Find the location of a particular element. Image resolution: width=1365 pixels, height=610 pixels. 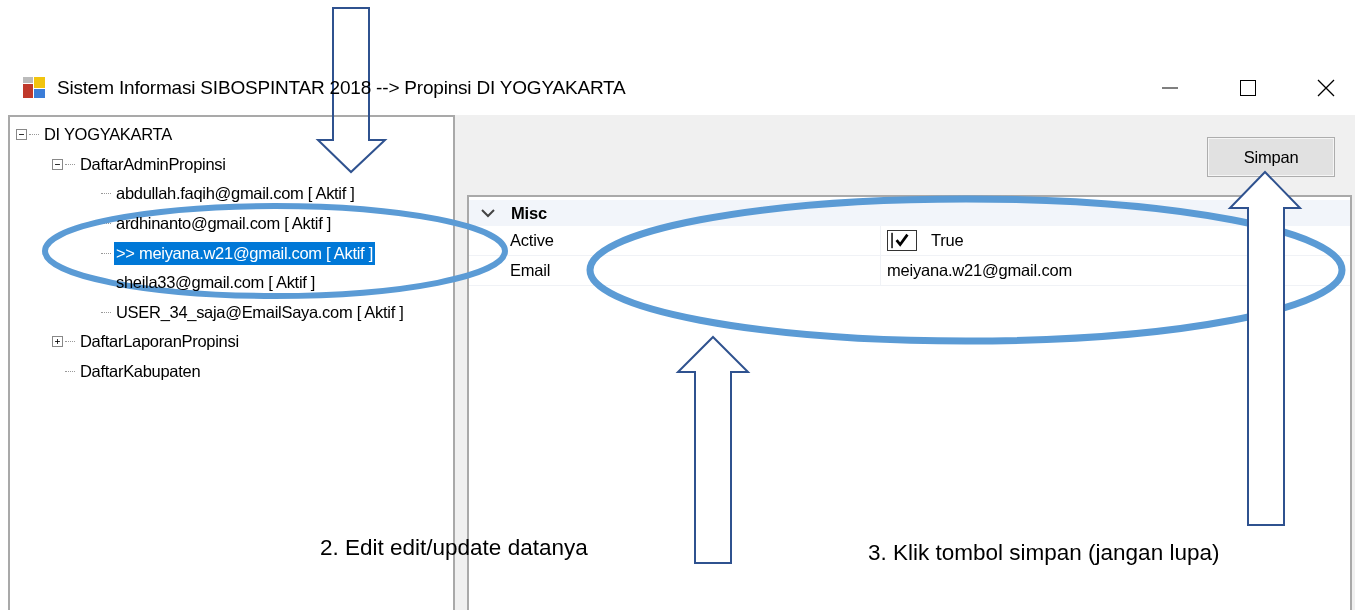

property-name: Email is located at coordinates (675, 270).